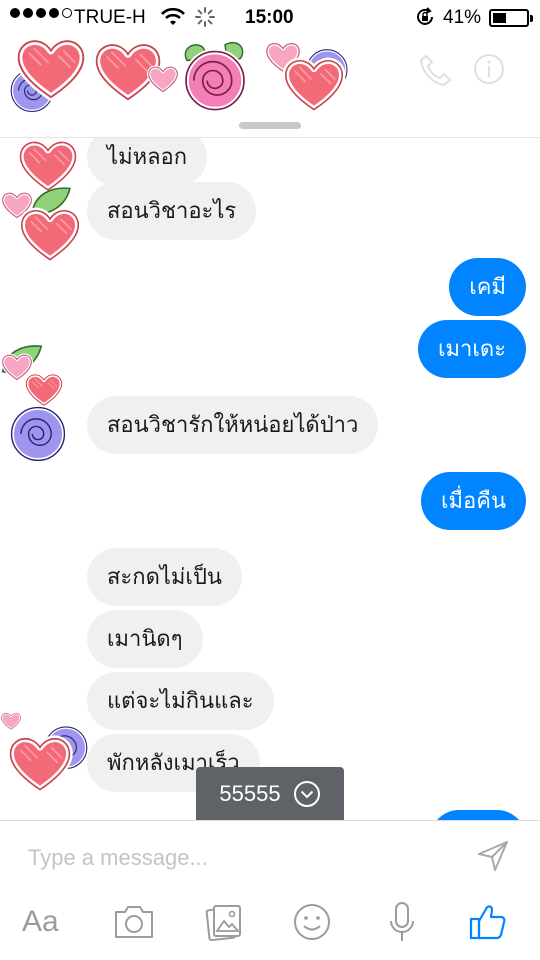 The width and height of the screenshot is (540, 960). What do you see at coordinates (270, 924) in the screenshot?
I see `composer-toolbar: Aa` at bounding box center [270, 924].